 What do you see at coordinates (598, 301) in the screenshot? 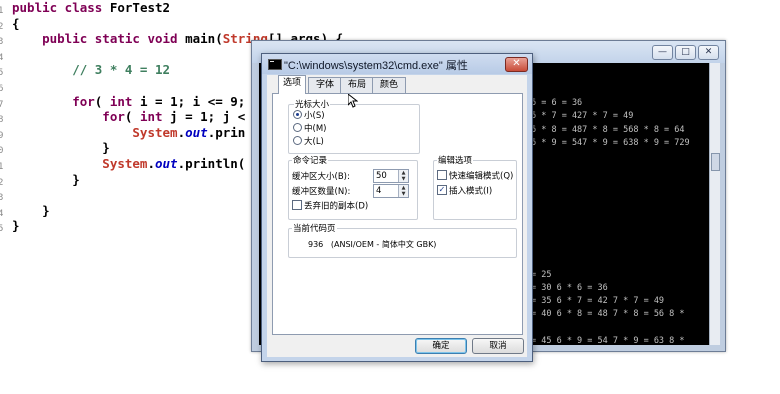
I see `console-output-line: = 35 6 * 7 = 42 7 * 7 = 49` at bounding box center [598, 301].